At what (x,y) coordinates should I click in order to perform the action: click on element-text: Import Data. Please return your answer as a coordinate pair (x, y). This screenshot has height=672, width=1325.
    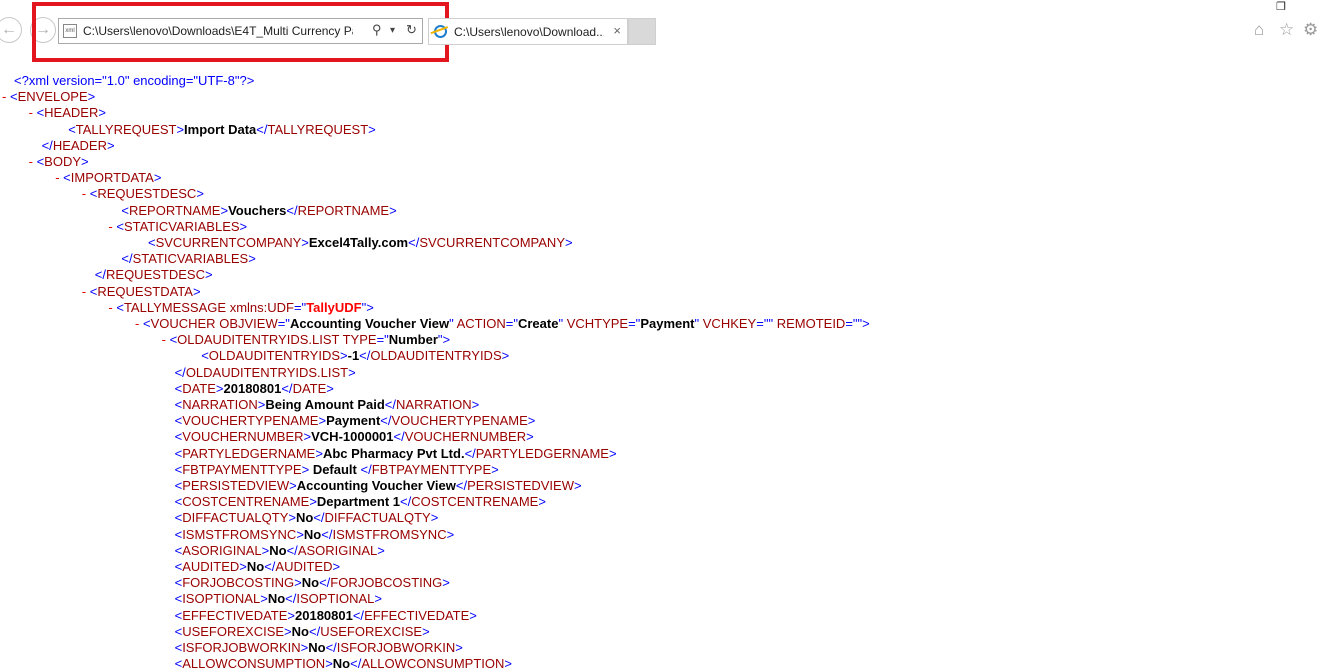
    Looking at the image, I should click on (220, 129).